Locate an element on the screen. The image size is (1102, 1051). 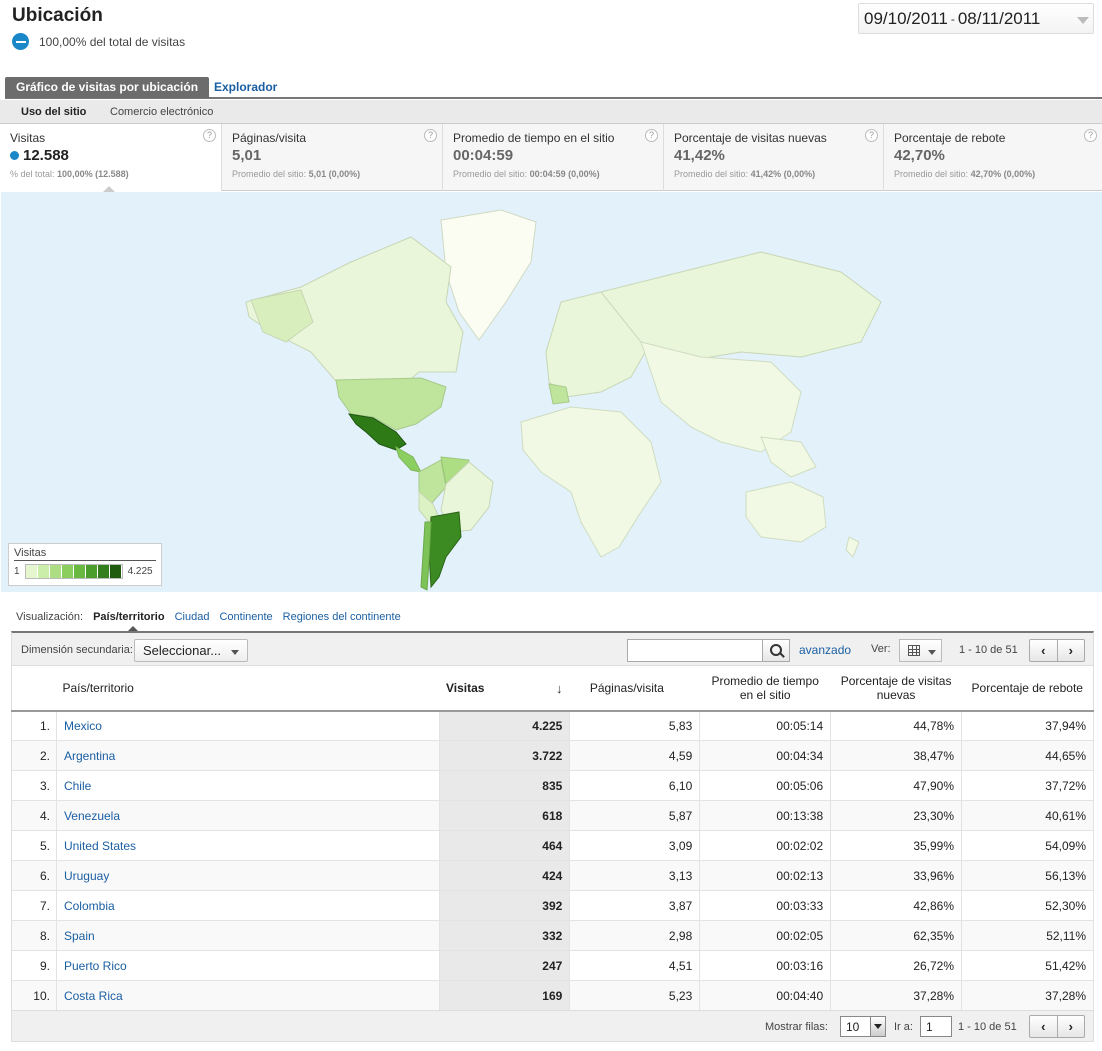
row-visits: 169 is located at coordinates (505, 995).